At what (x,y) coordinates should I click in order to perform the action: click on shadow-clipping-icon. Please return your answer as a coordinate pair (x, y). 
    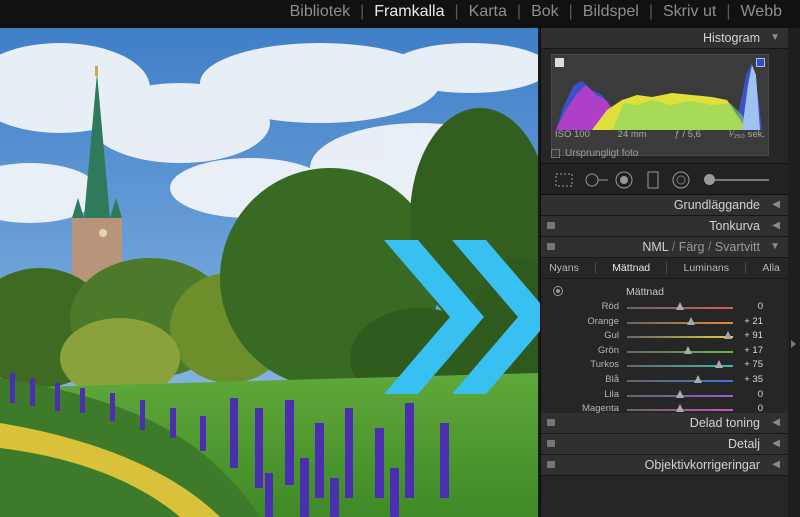
    Looking at the image, I should click on (559, 62).